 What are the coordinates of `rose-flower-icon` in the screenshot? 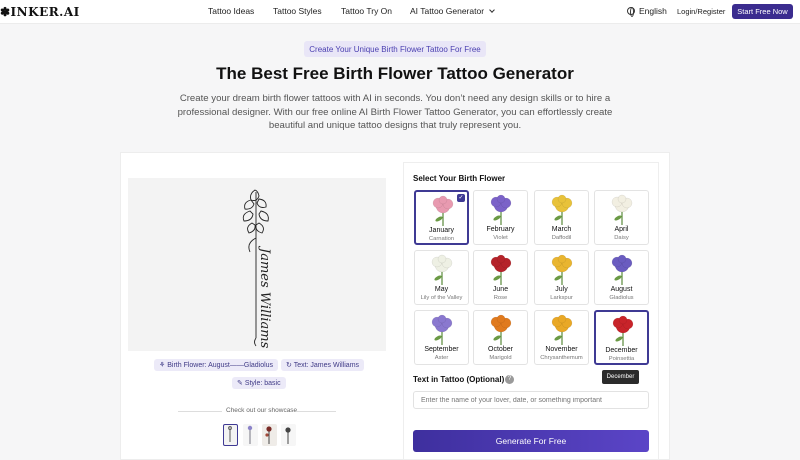 It's located at (501, 269).